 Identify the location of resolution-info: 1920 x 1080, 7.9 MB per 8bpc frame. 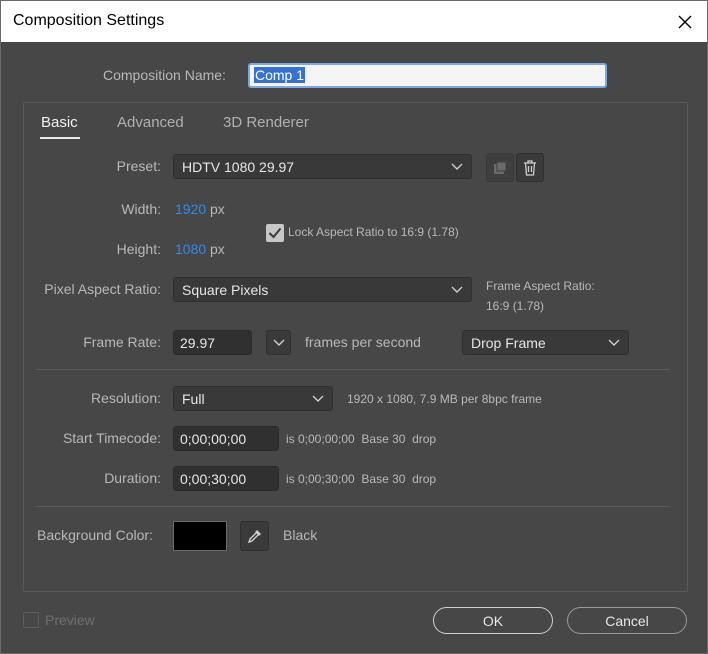
(444, 399).